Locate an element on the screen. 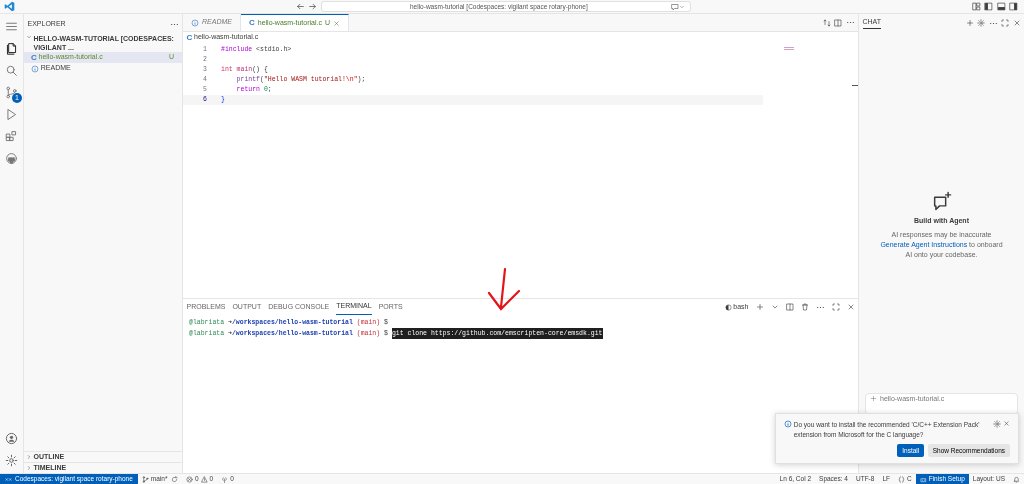 The width and height of the screenshot is (1024, 484). chat-icon is located at coordinates (674, 6).